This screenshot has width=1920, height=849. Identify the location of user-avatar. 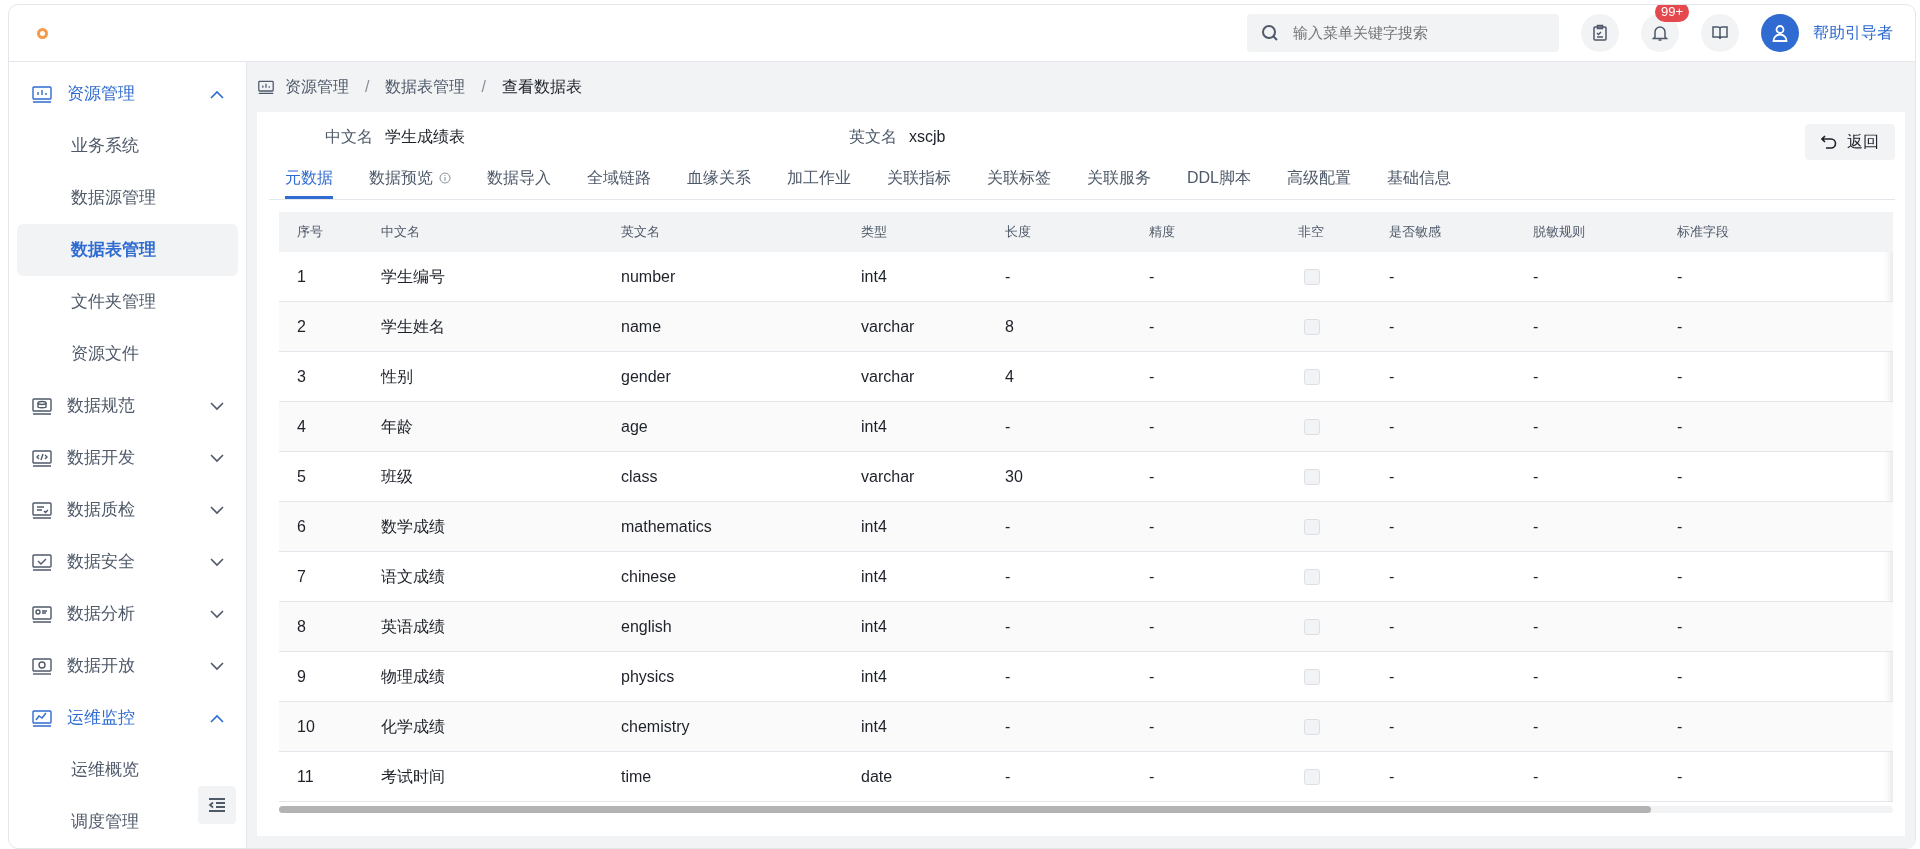
(1780, 33).